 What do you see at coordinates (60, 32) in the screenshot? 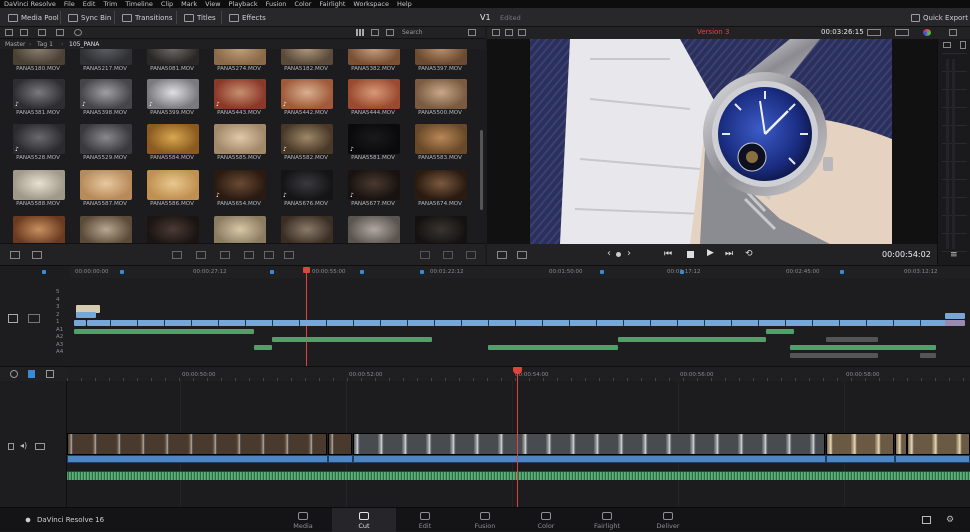
I see `folder-icon` at bounding box center [60, 32].